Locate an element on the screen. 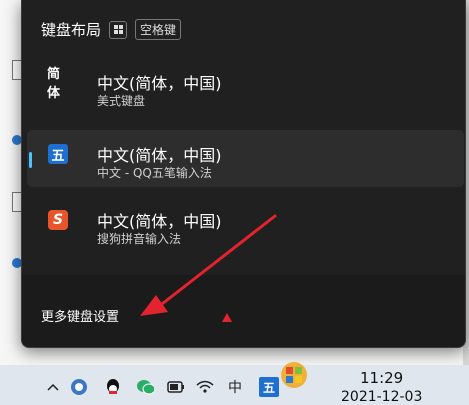 The height and width of the screenshot is (405, 469). wechat-icon is located at coordinates (145, 387).